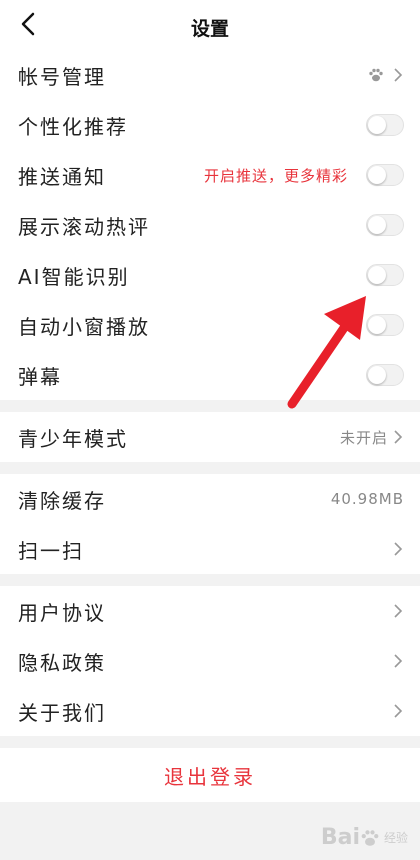 This screenshot has width=420, height=860. I want to click on row-danmaku: 弹幕, so click(210, 375).